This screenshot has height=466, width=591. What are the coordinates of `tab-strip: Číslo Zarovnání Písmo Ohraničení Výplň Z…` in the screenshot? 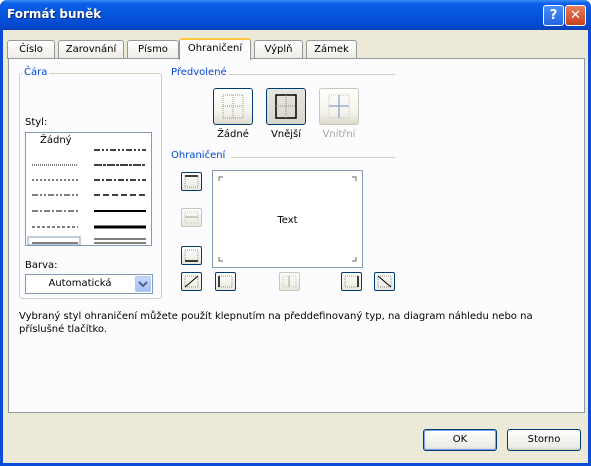 It's located at (296, 49).